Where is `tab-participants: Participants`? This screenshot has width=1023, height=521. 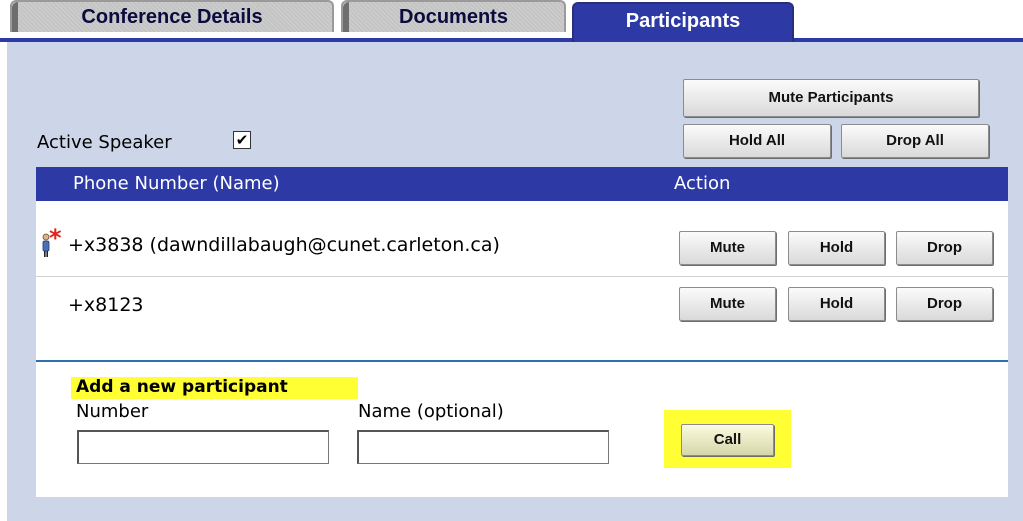
tab-participants: Participants is located at coordinates (683, 22).